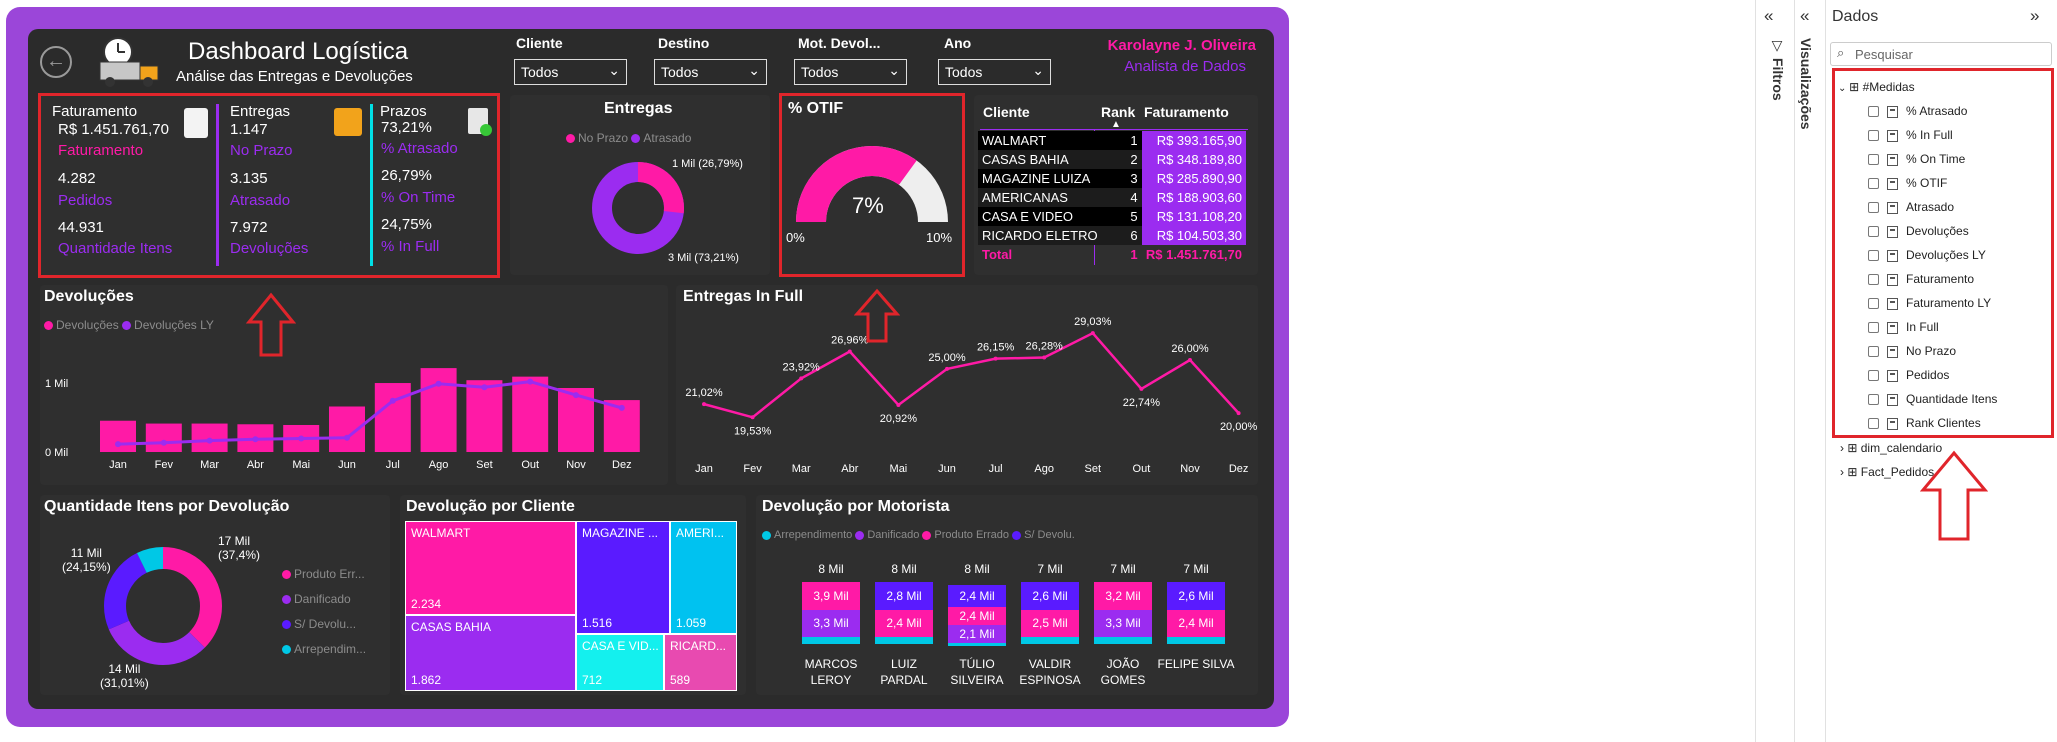  What do you see at coordinates (743, 296) in the screenshot?
I see `chart-title: Entregas In Full` at bounding box center [743, 296].